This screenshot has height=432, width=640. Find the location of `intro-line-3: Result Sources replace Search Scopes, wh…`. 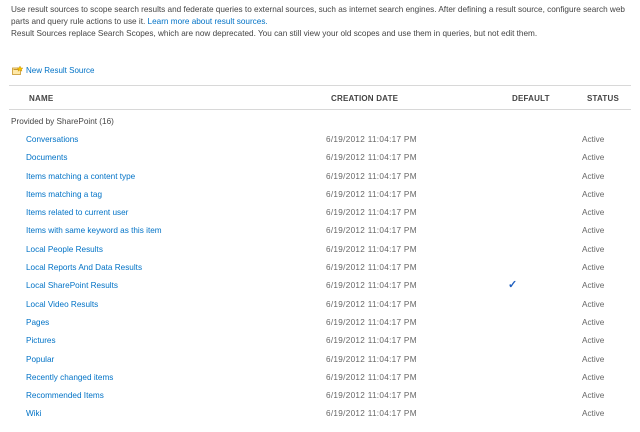

intro-line-3: Result Sources replace Search Scopes, wh… is located at coordinates (274, 33).